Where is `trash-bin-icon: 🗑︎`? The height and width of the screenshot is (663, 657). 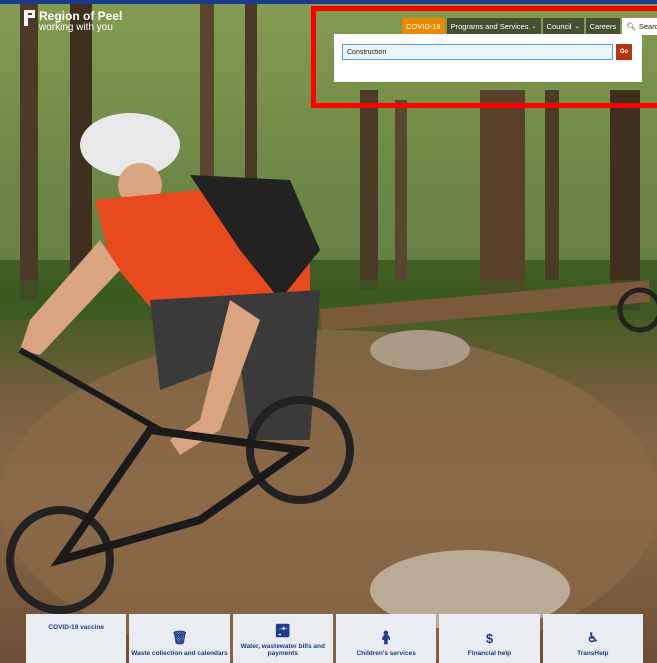 trash-bin-icon: 🗑︎ is located at coordinates (179, 637).